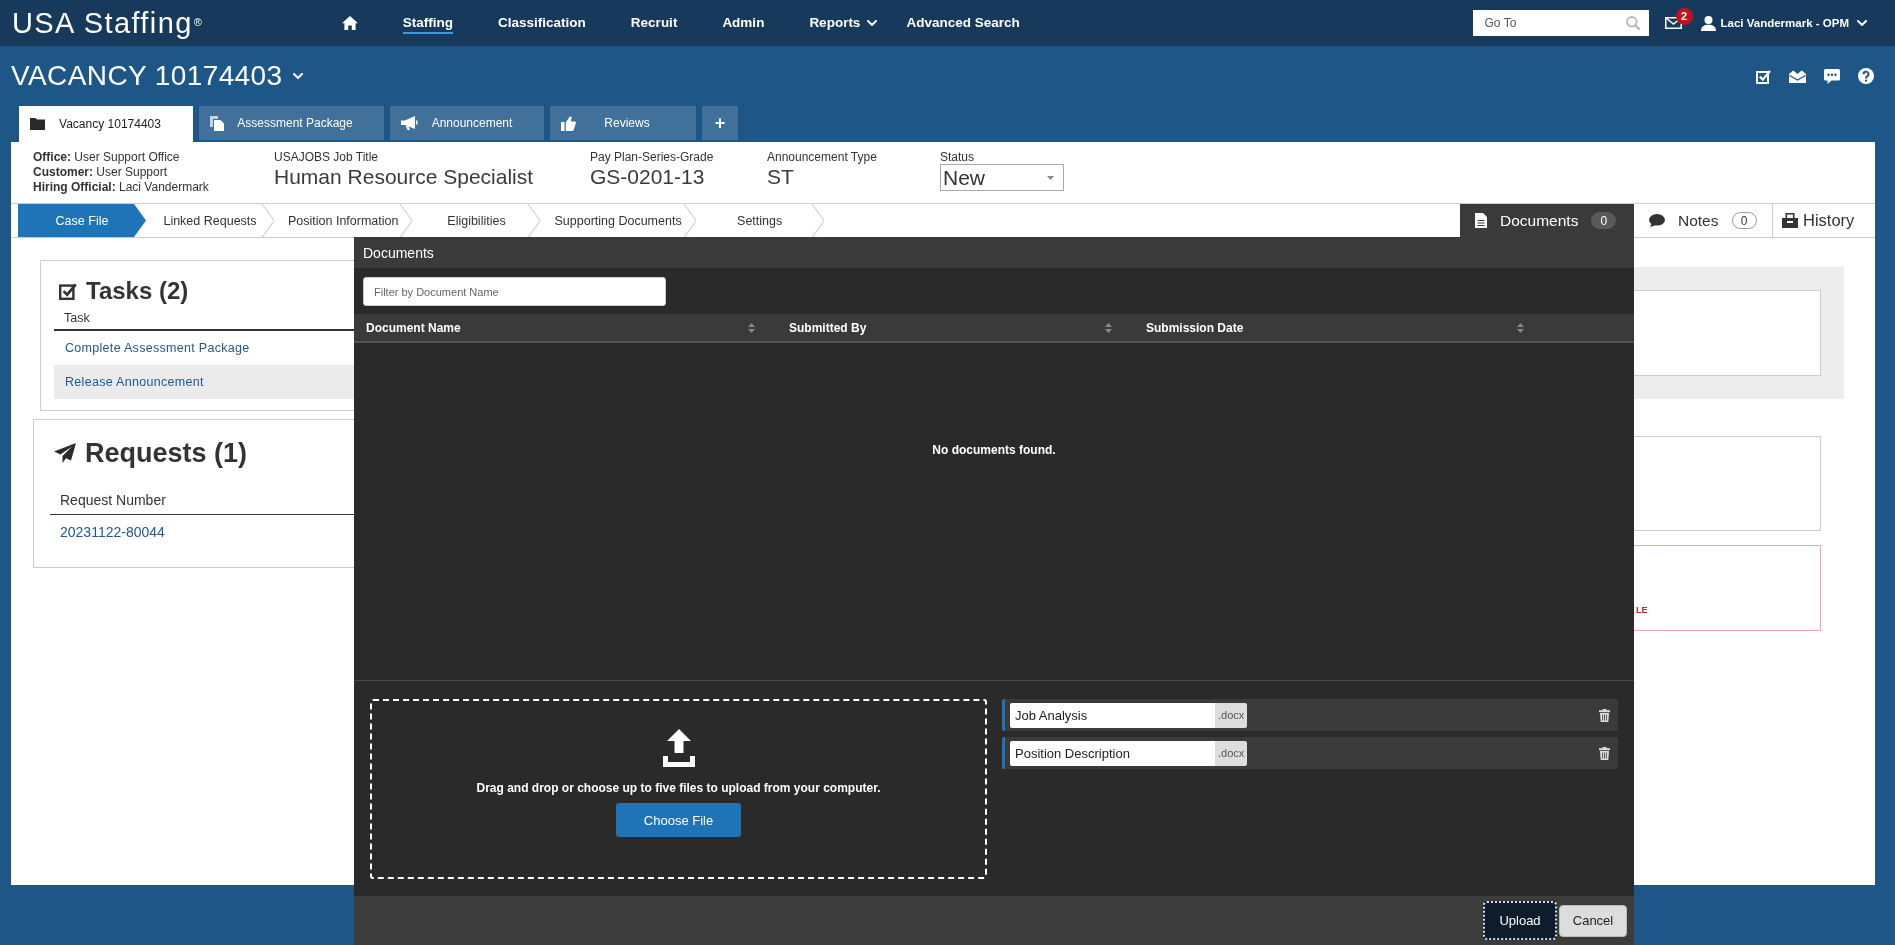  Describe the element at coordinates (65, 453) in the screenshot. I see `paper-plane-icon` at that location.